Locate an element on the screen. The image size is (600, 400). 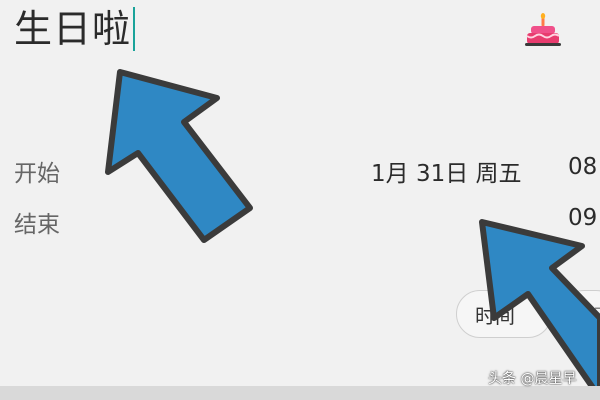
event-title-field: 生日啦 is located at coordinates (75, 29).